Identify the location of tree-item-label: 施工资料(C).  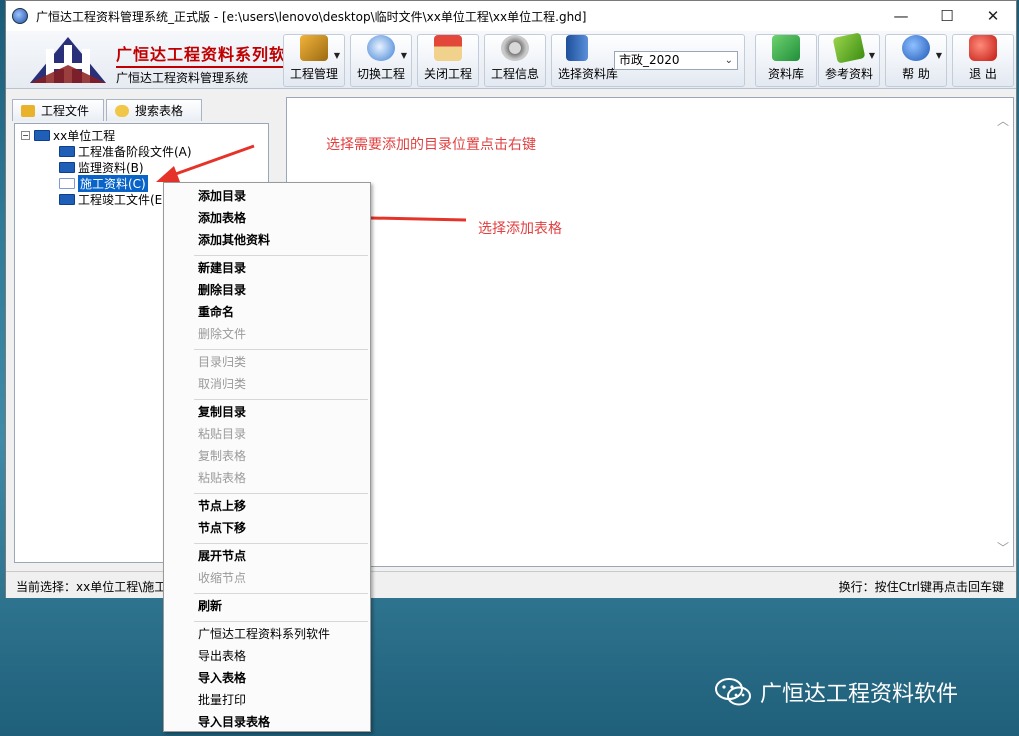
(113, 183).